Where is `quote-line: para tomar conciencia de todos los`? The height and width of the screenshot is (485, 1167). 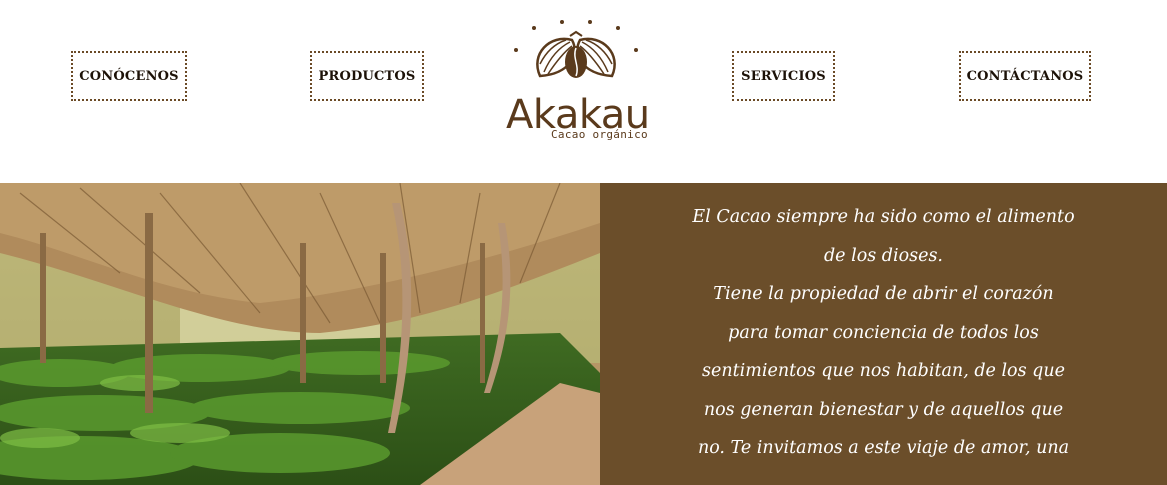
quote-line: para tomar conciencia de todos los is located at coordinates (883, 332).